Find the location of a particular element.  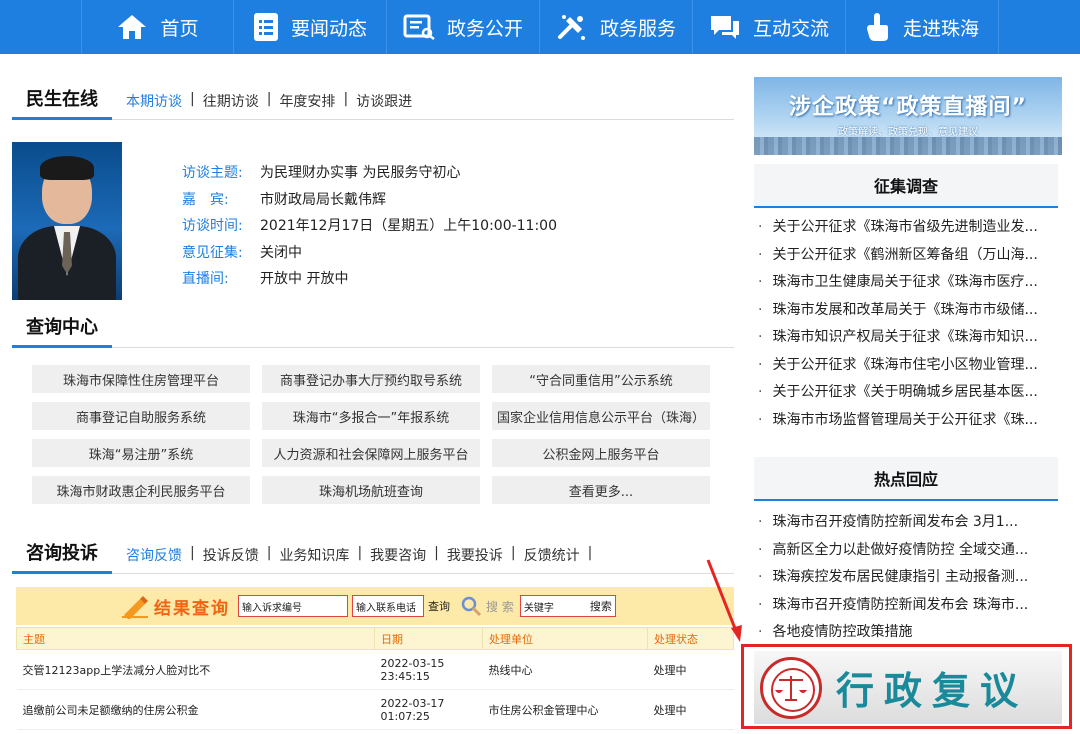

tab-consult-feedback: 咨询反馈 is located at coordinates (154, 555).